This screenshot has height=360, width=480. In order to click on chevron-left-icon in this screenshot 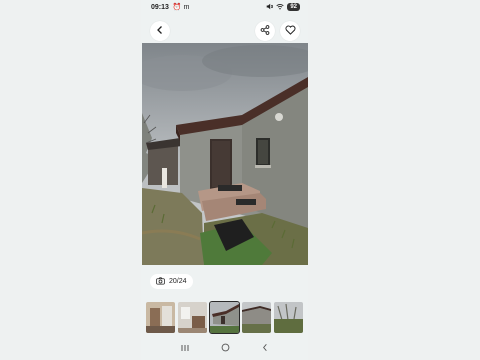, I will do `click(160, 31)`.